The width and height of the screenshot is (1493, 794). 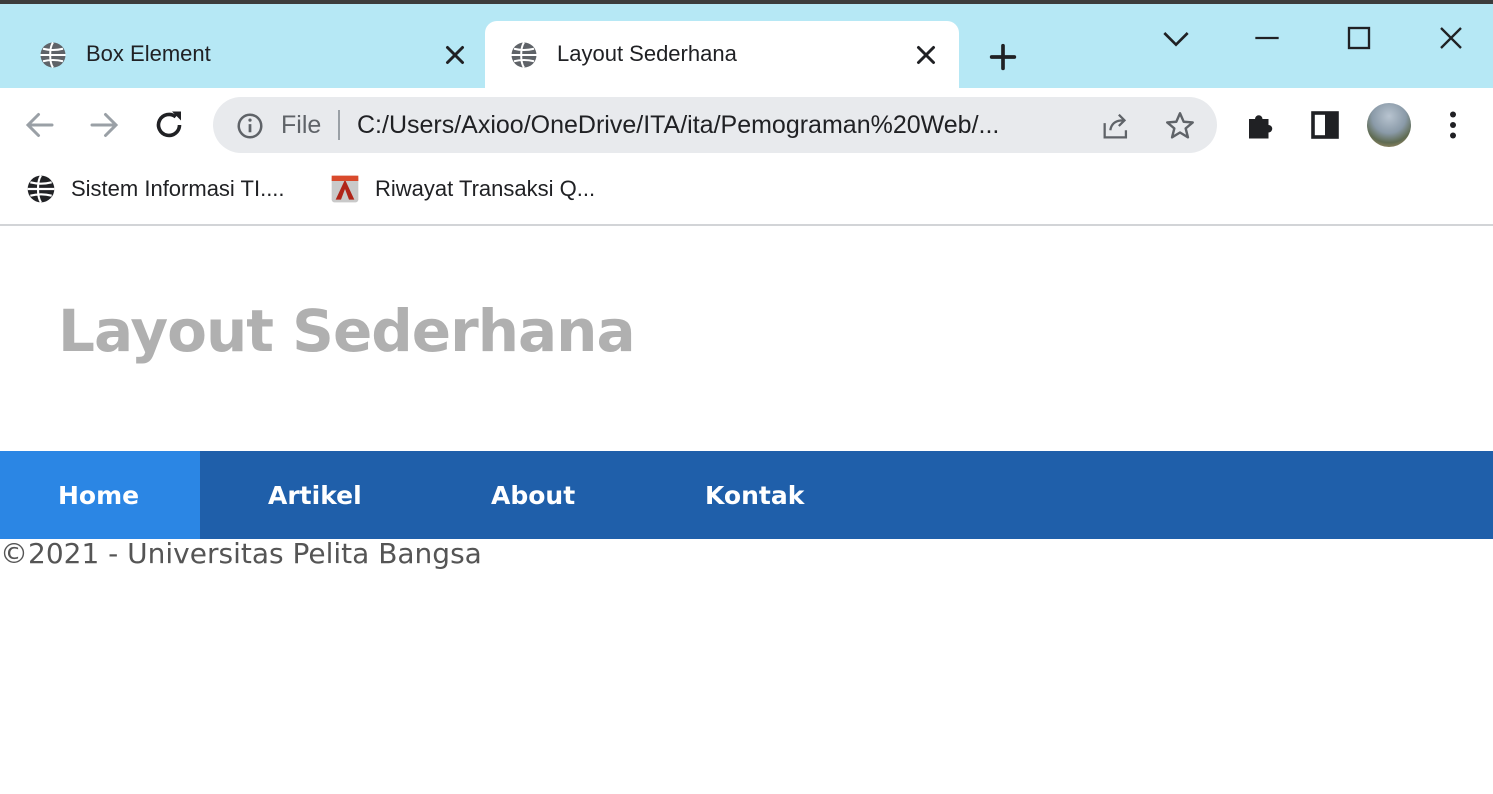 What do you see at coordinates (533, 495) in the screenshot?
I see `nav-about: About` at bounding box center [533, 495].